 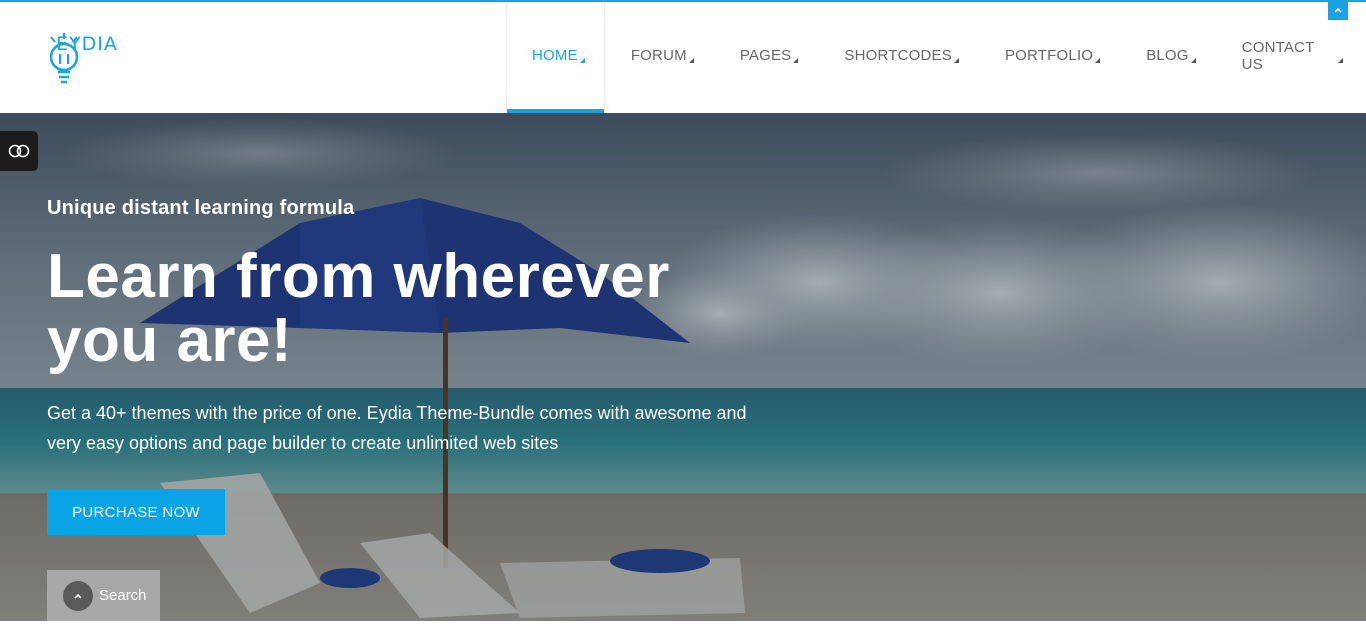 I want to click on nav-item-portfolio: PORTFOLIO, so click(x=1052, y=57).